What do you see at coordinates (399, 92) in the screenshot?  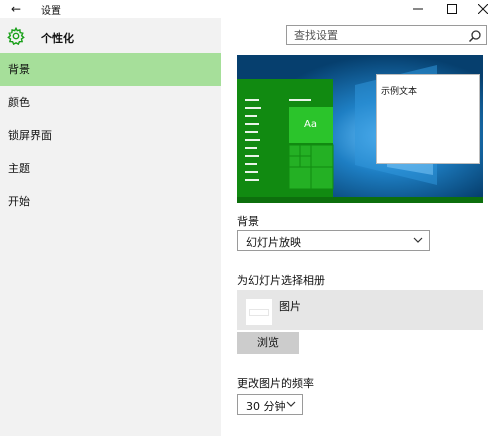 I see `sample-text: 示例文本` at bounding box center [399, 92].